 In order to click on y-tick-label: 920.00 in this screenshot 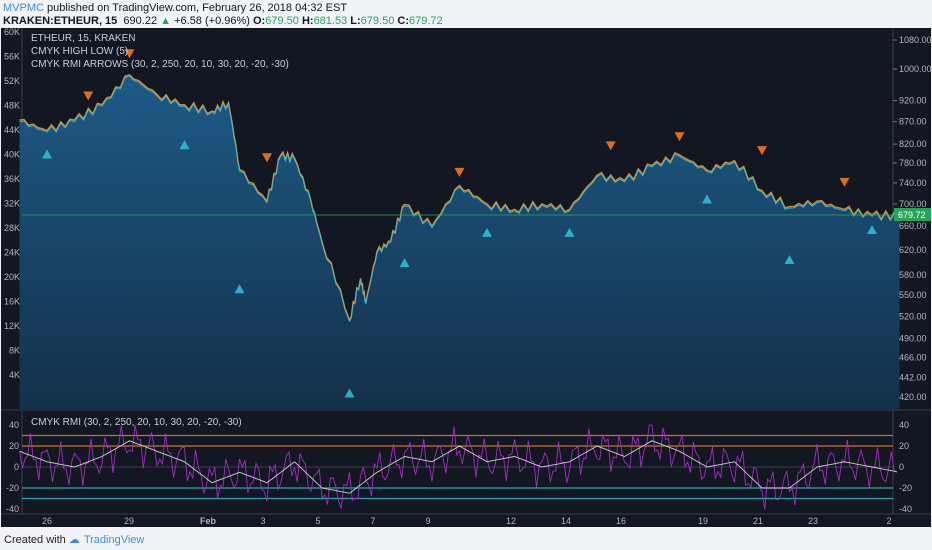, I will do `click(913, 101)`.